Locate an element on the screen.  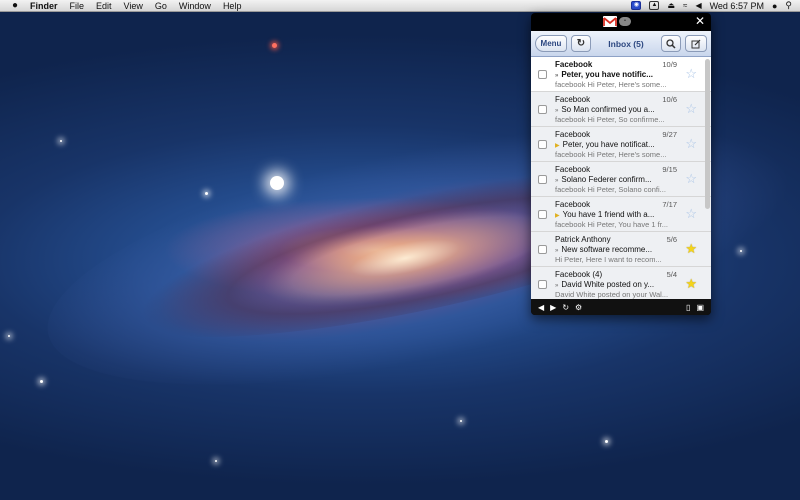
email-date: 9/15 is located at coordinates (669, 169).